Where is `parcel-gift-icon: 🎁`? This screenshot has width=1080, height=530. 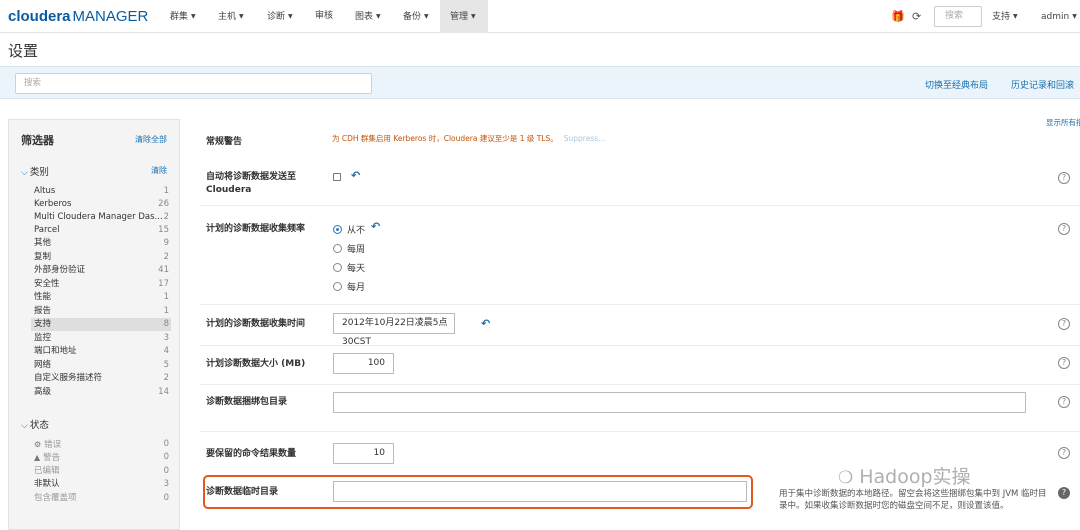 parcel-gift-icon: 🎁 is located at coordinates (898, 16).